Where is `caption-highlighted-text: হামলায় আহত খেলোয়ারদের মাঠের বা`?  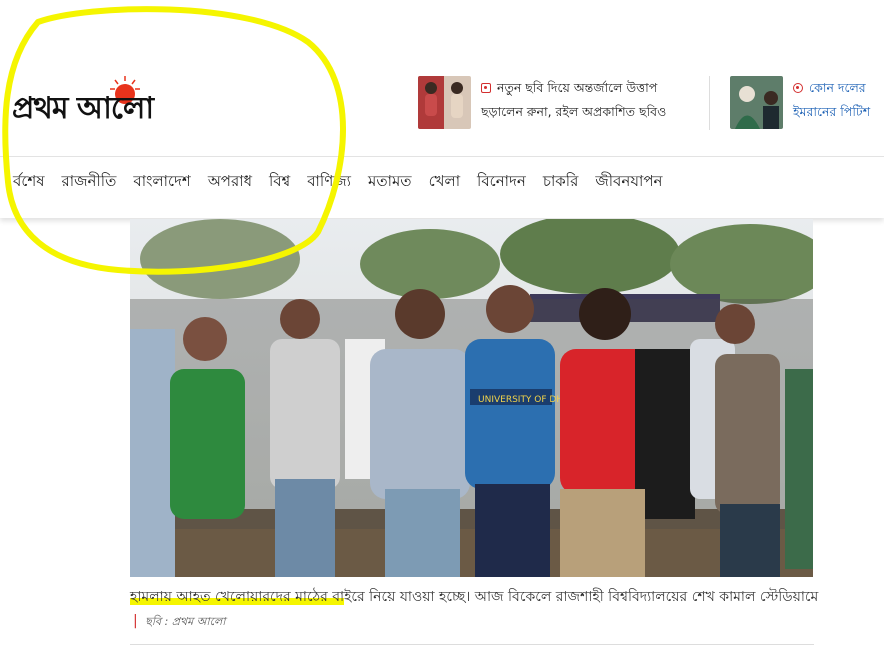
caption-highlighted-text: হামলায় আহত খেলোয়ারদের মাঠের বা is located at coordinates (237, 597).